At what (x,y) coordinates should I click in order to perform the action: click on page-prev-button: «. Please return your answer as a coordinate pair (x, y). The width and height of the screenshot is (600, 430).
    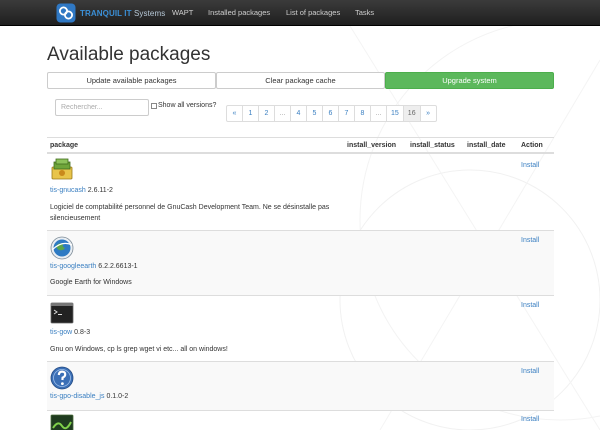
    Looking at the image, I should click on (234, 113).